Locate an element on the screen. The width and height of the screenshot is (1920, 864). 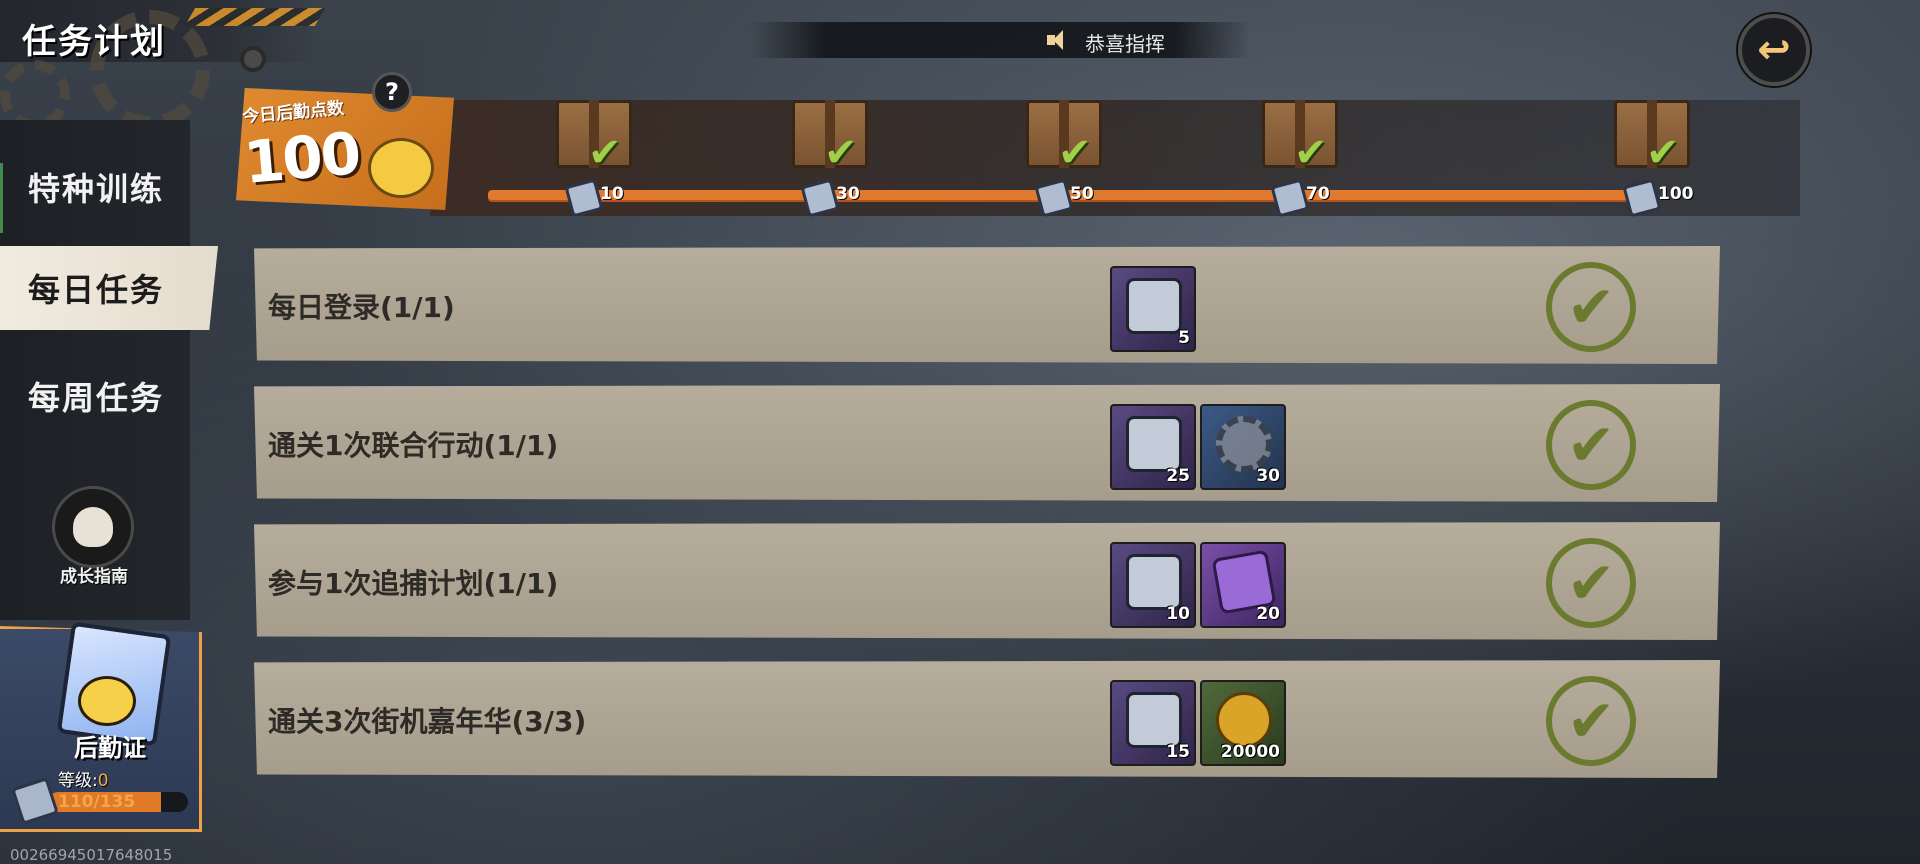
reward-item: 25 is located at coordinates (1153, 447).